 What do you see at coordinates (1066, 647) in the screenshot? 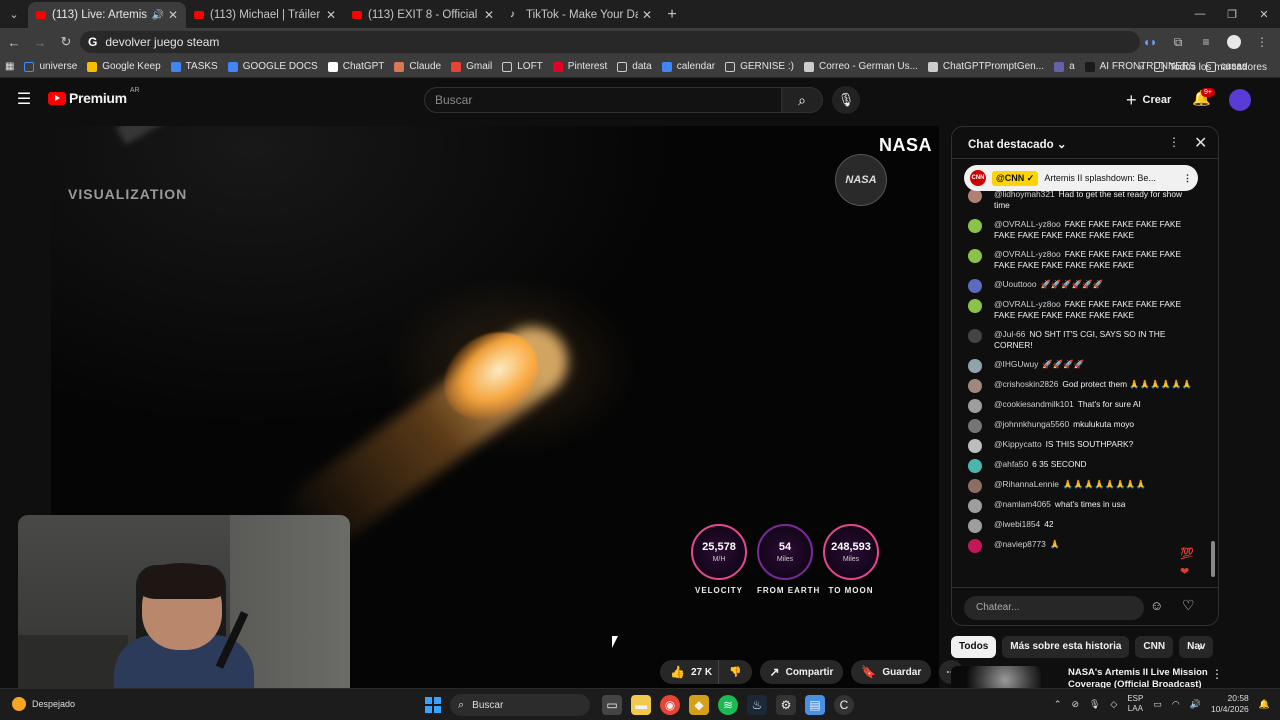
I see `chip-more-story: Más sobre esta historia` at bounding box center [1066, 647].